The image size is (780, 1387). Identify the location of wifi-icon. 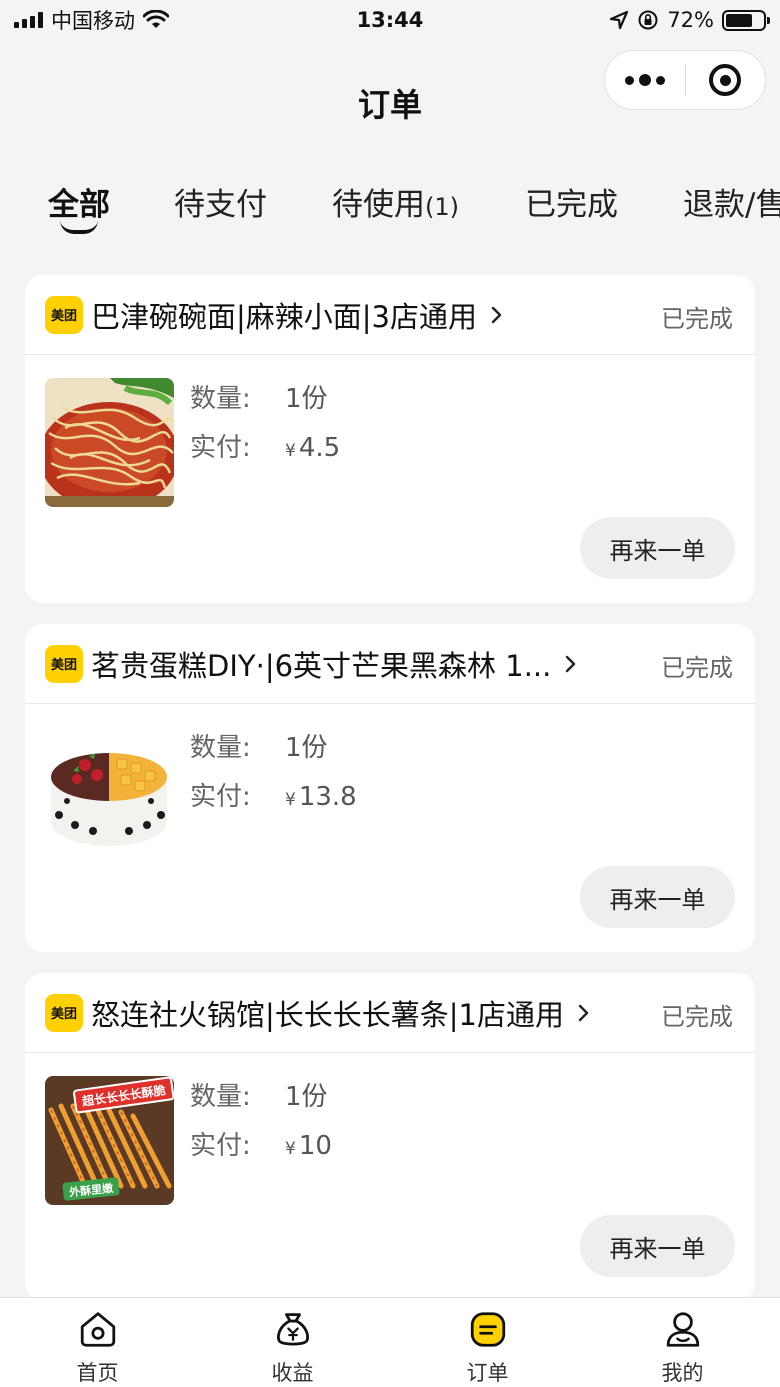
(156, 19).